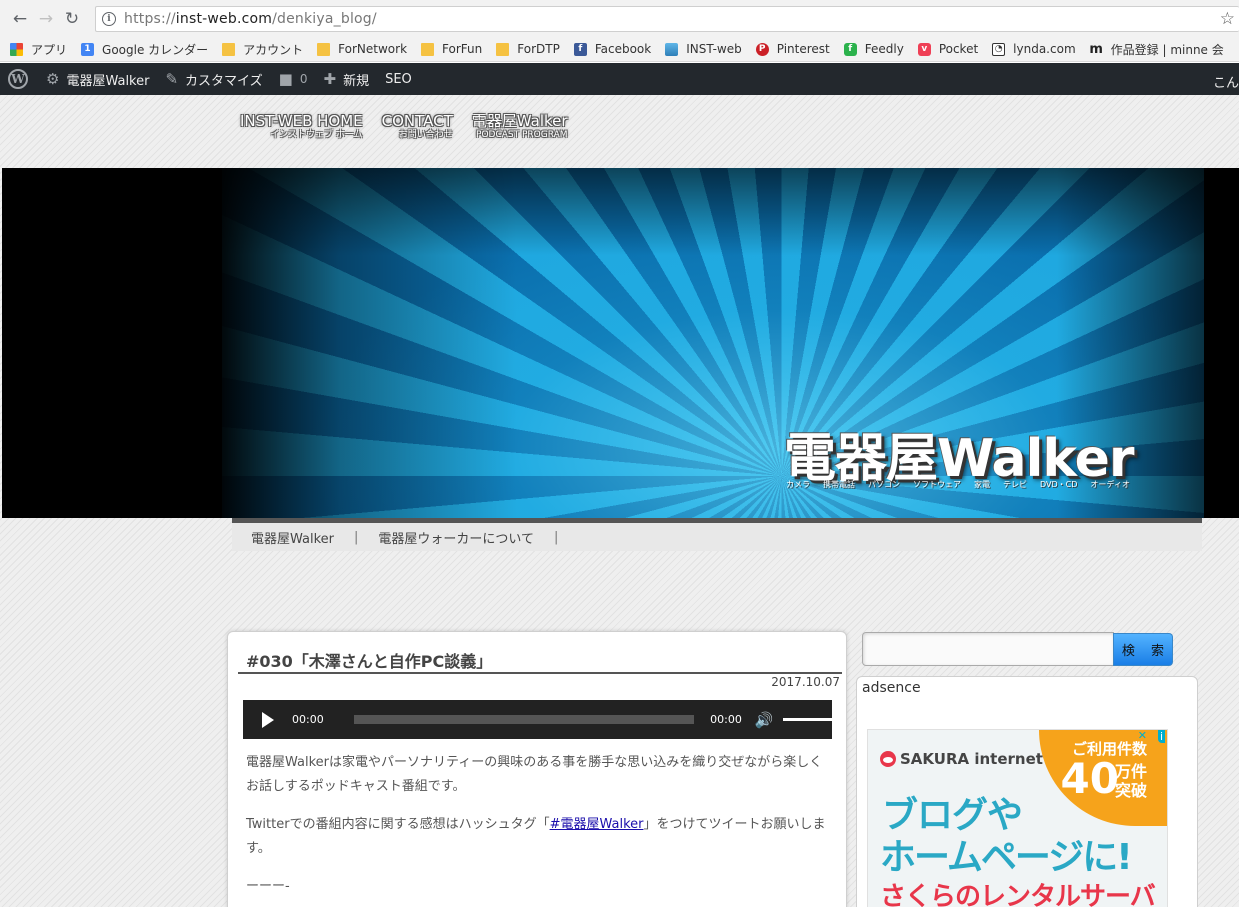 This screenshot has height=907, width=1239. Describe the element at coordinates (1143, 649) in the screenshot. I see `search-button: 検 索` at that location.